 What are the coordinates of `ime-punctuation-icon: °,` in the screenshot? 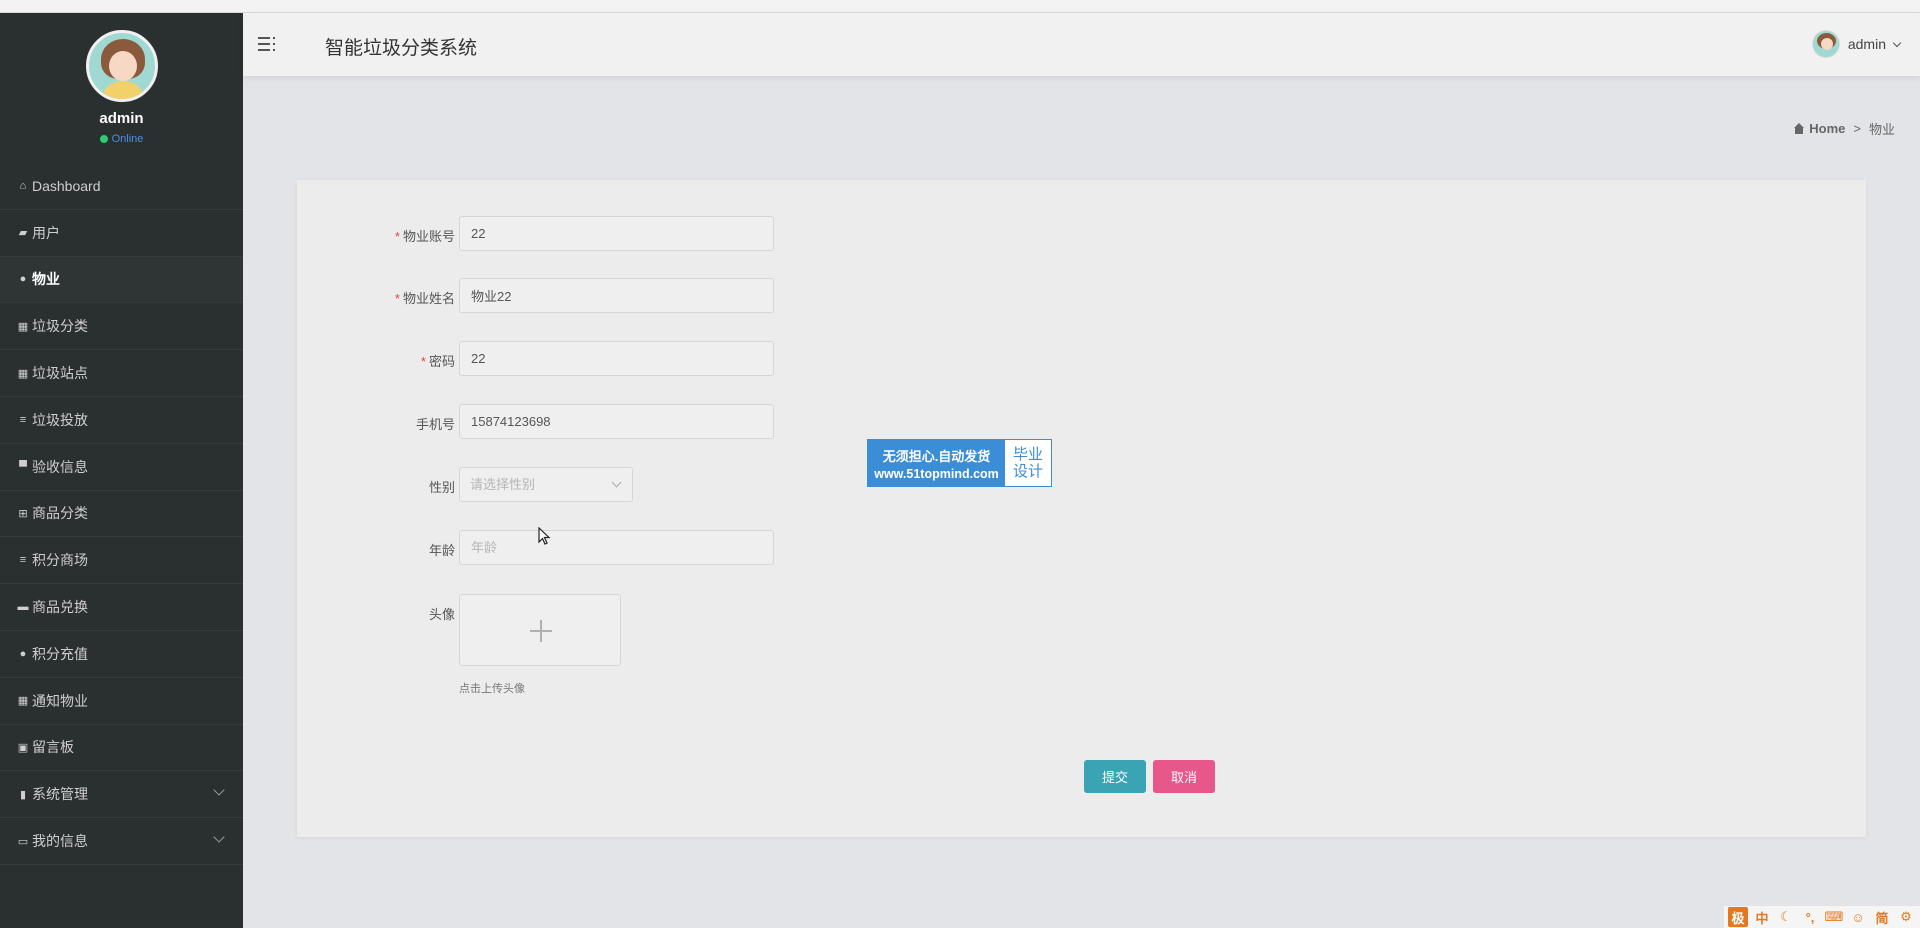 It's located at (1810, 917).